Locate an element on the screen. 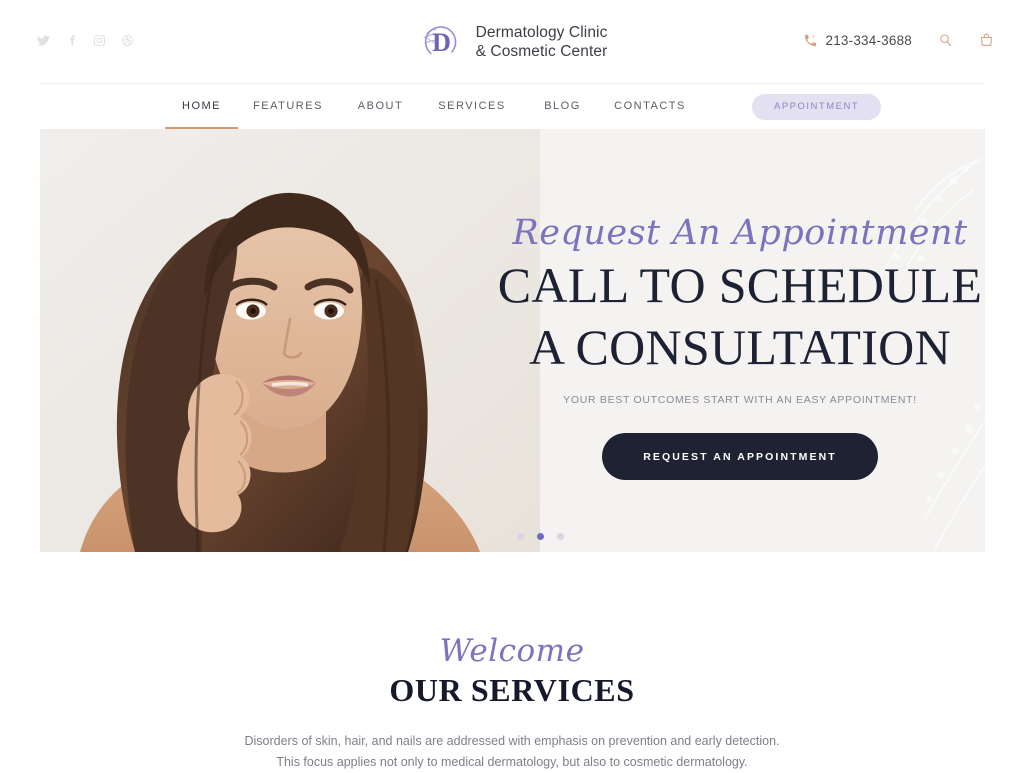  clinic-monogram-icon: D is located at coordinates (441, 42).